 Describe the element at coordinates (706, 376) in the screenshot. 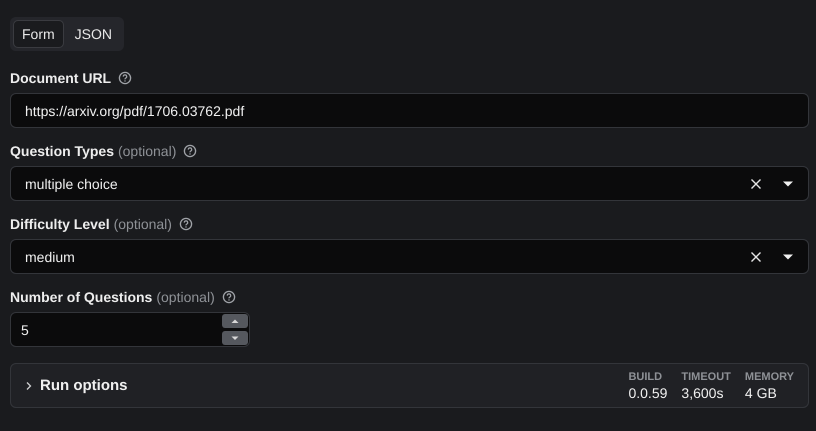

I see `stat-label: TIMEOUT` at that location.